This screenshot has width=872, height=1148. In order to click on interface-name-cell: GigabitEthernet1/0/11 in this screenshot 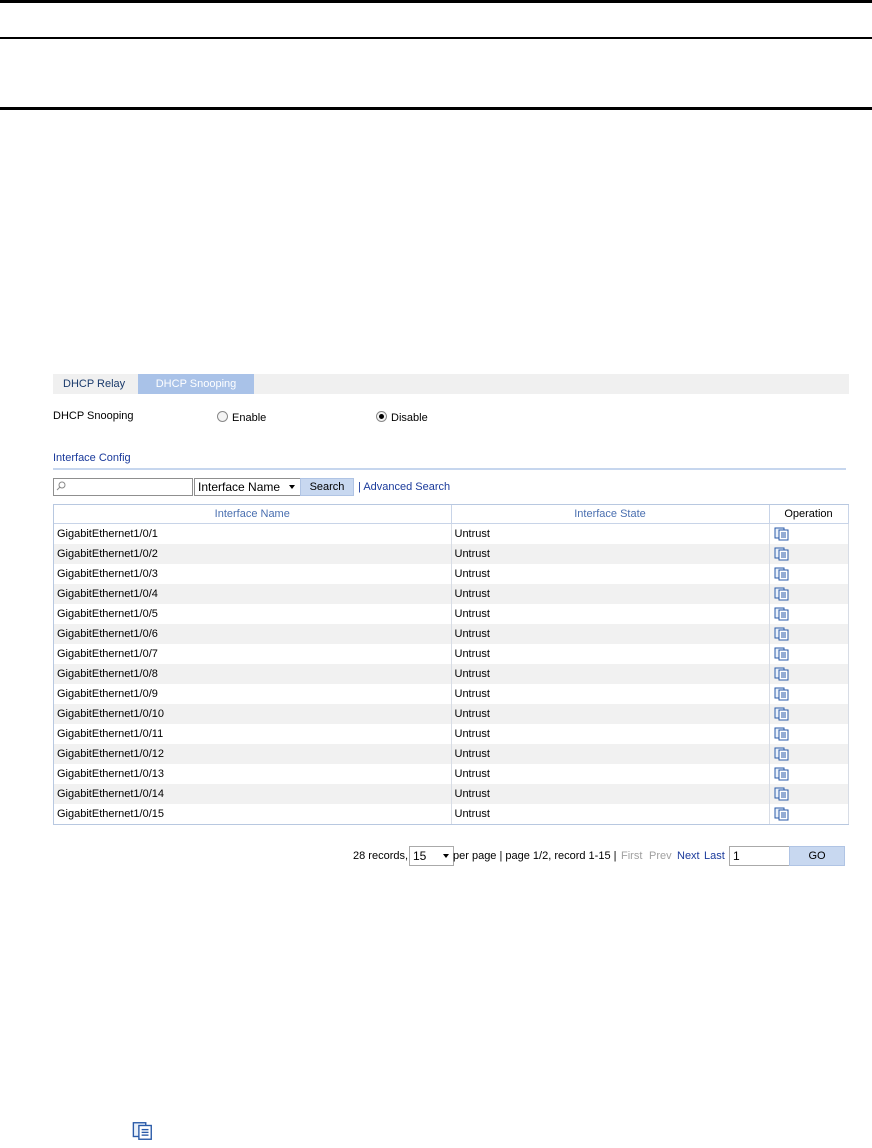, I will do `click(253, 734)`.